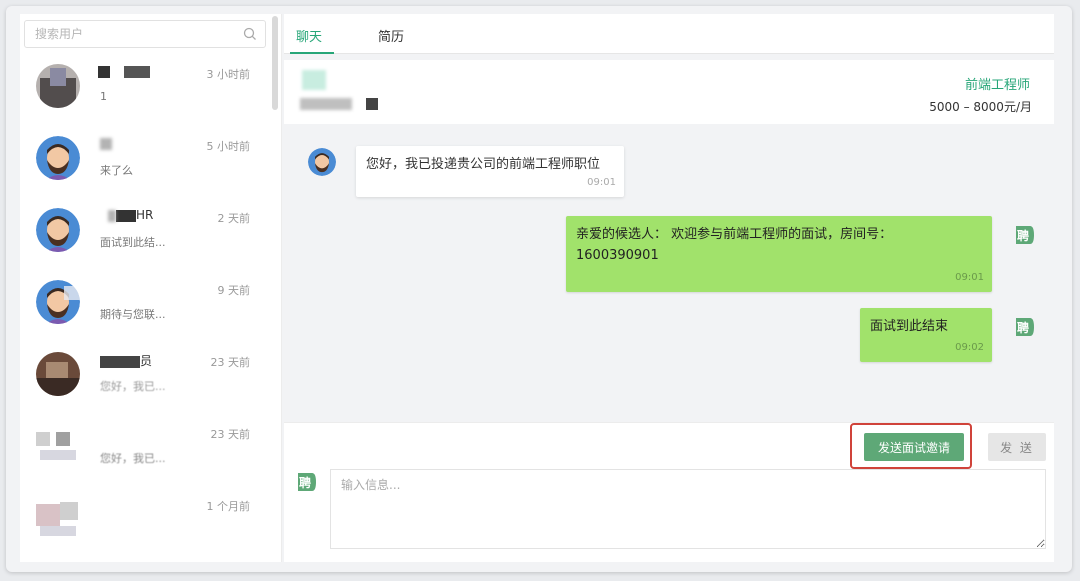  What do you see at coordinates (669, 34) in the screenshot?
I see `tab-bar: 聊天 简历` at bounding box center [669, 34].